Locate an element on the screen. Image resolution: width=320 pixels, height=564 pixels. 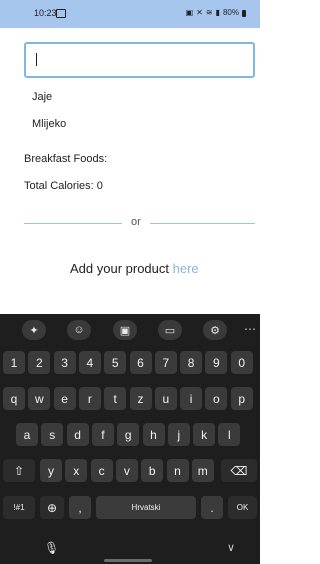
text-cursor is located at coordinates (36, 59).